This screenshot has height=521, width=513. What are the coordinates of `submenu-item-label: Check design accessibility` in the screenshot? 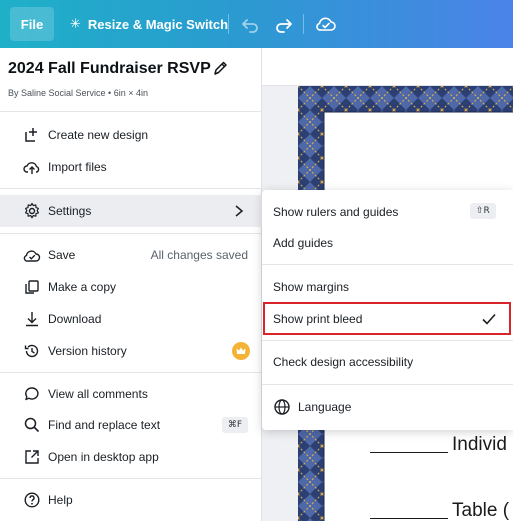 It's located at (343, 362).